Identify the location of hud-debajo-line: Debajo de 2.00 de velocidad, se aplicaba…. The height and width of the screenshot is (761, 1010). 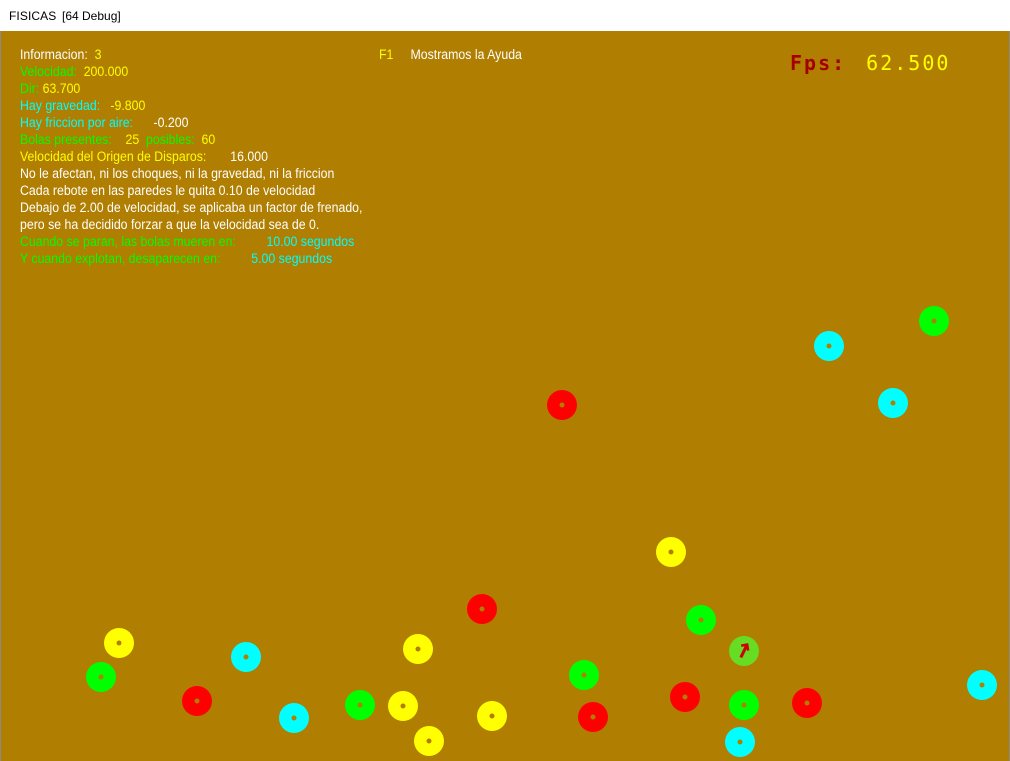
(191, 207).